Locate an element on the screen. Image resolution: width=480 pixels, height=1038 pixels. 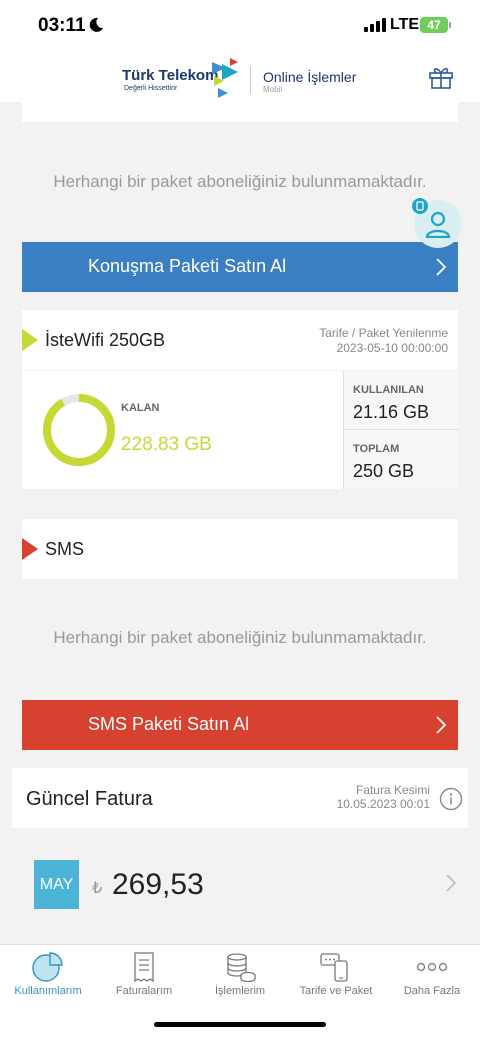
phone-chat-icon is located at coordinates (334, 967).